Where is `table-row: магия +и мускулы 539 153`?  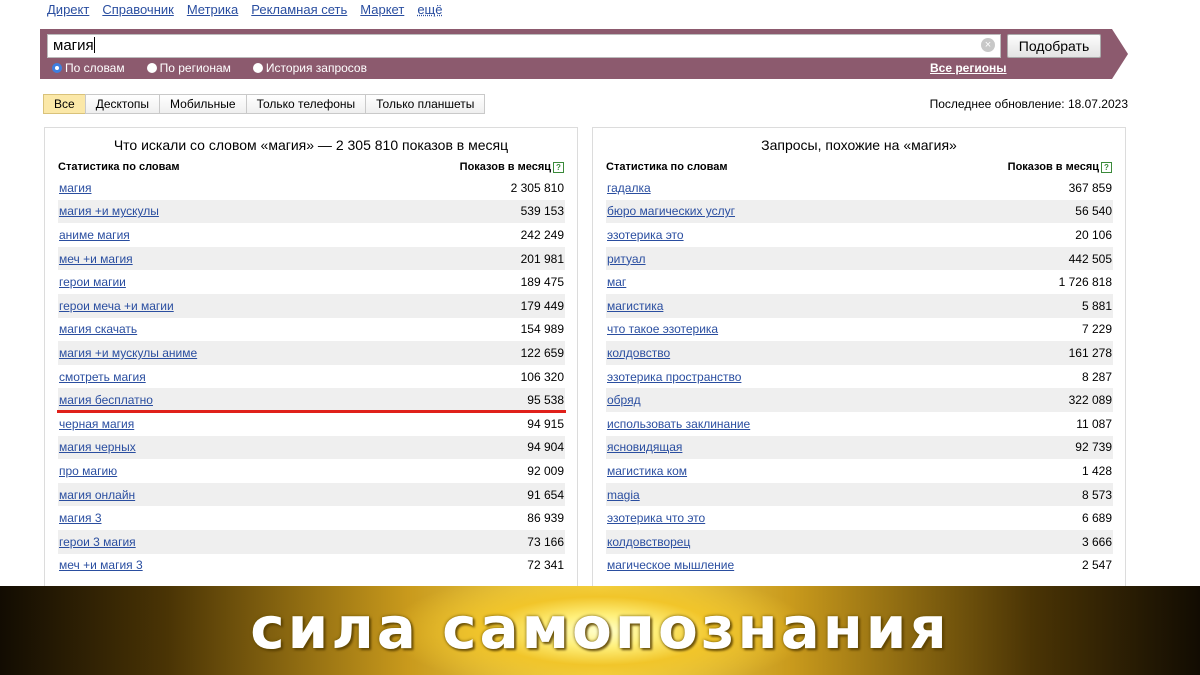 table-row: магия +и мускулы 539 153 is located at coordinates (311, 211).